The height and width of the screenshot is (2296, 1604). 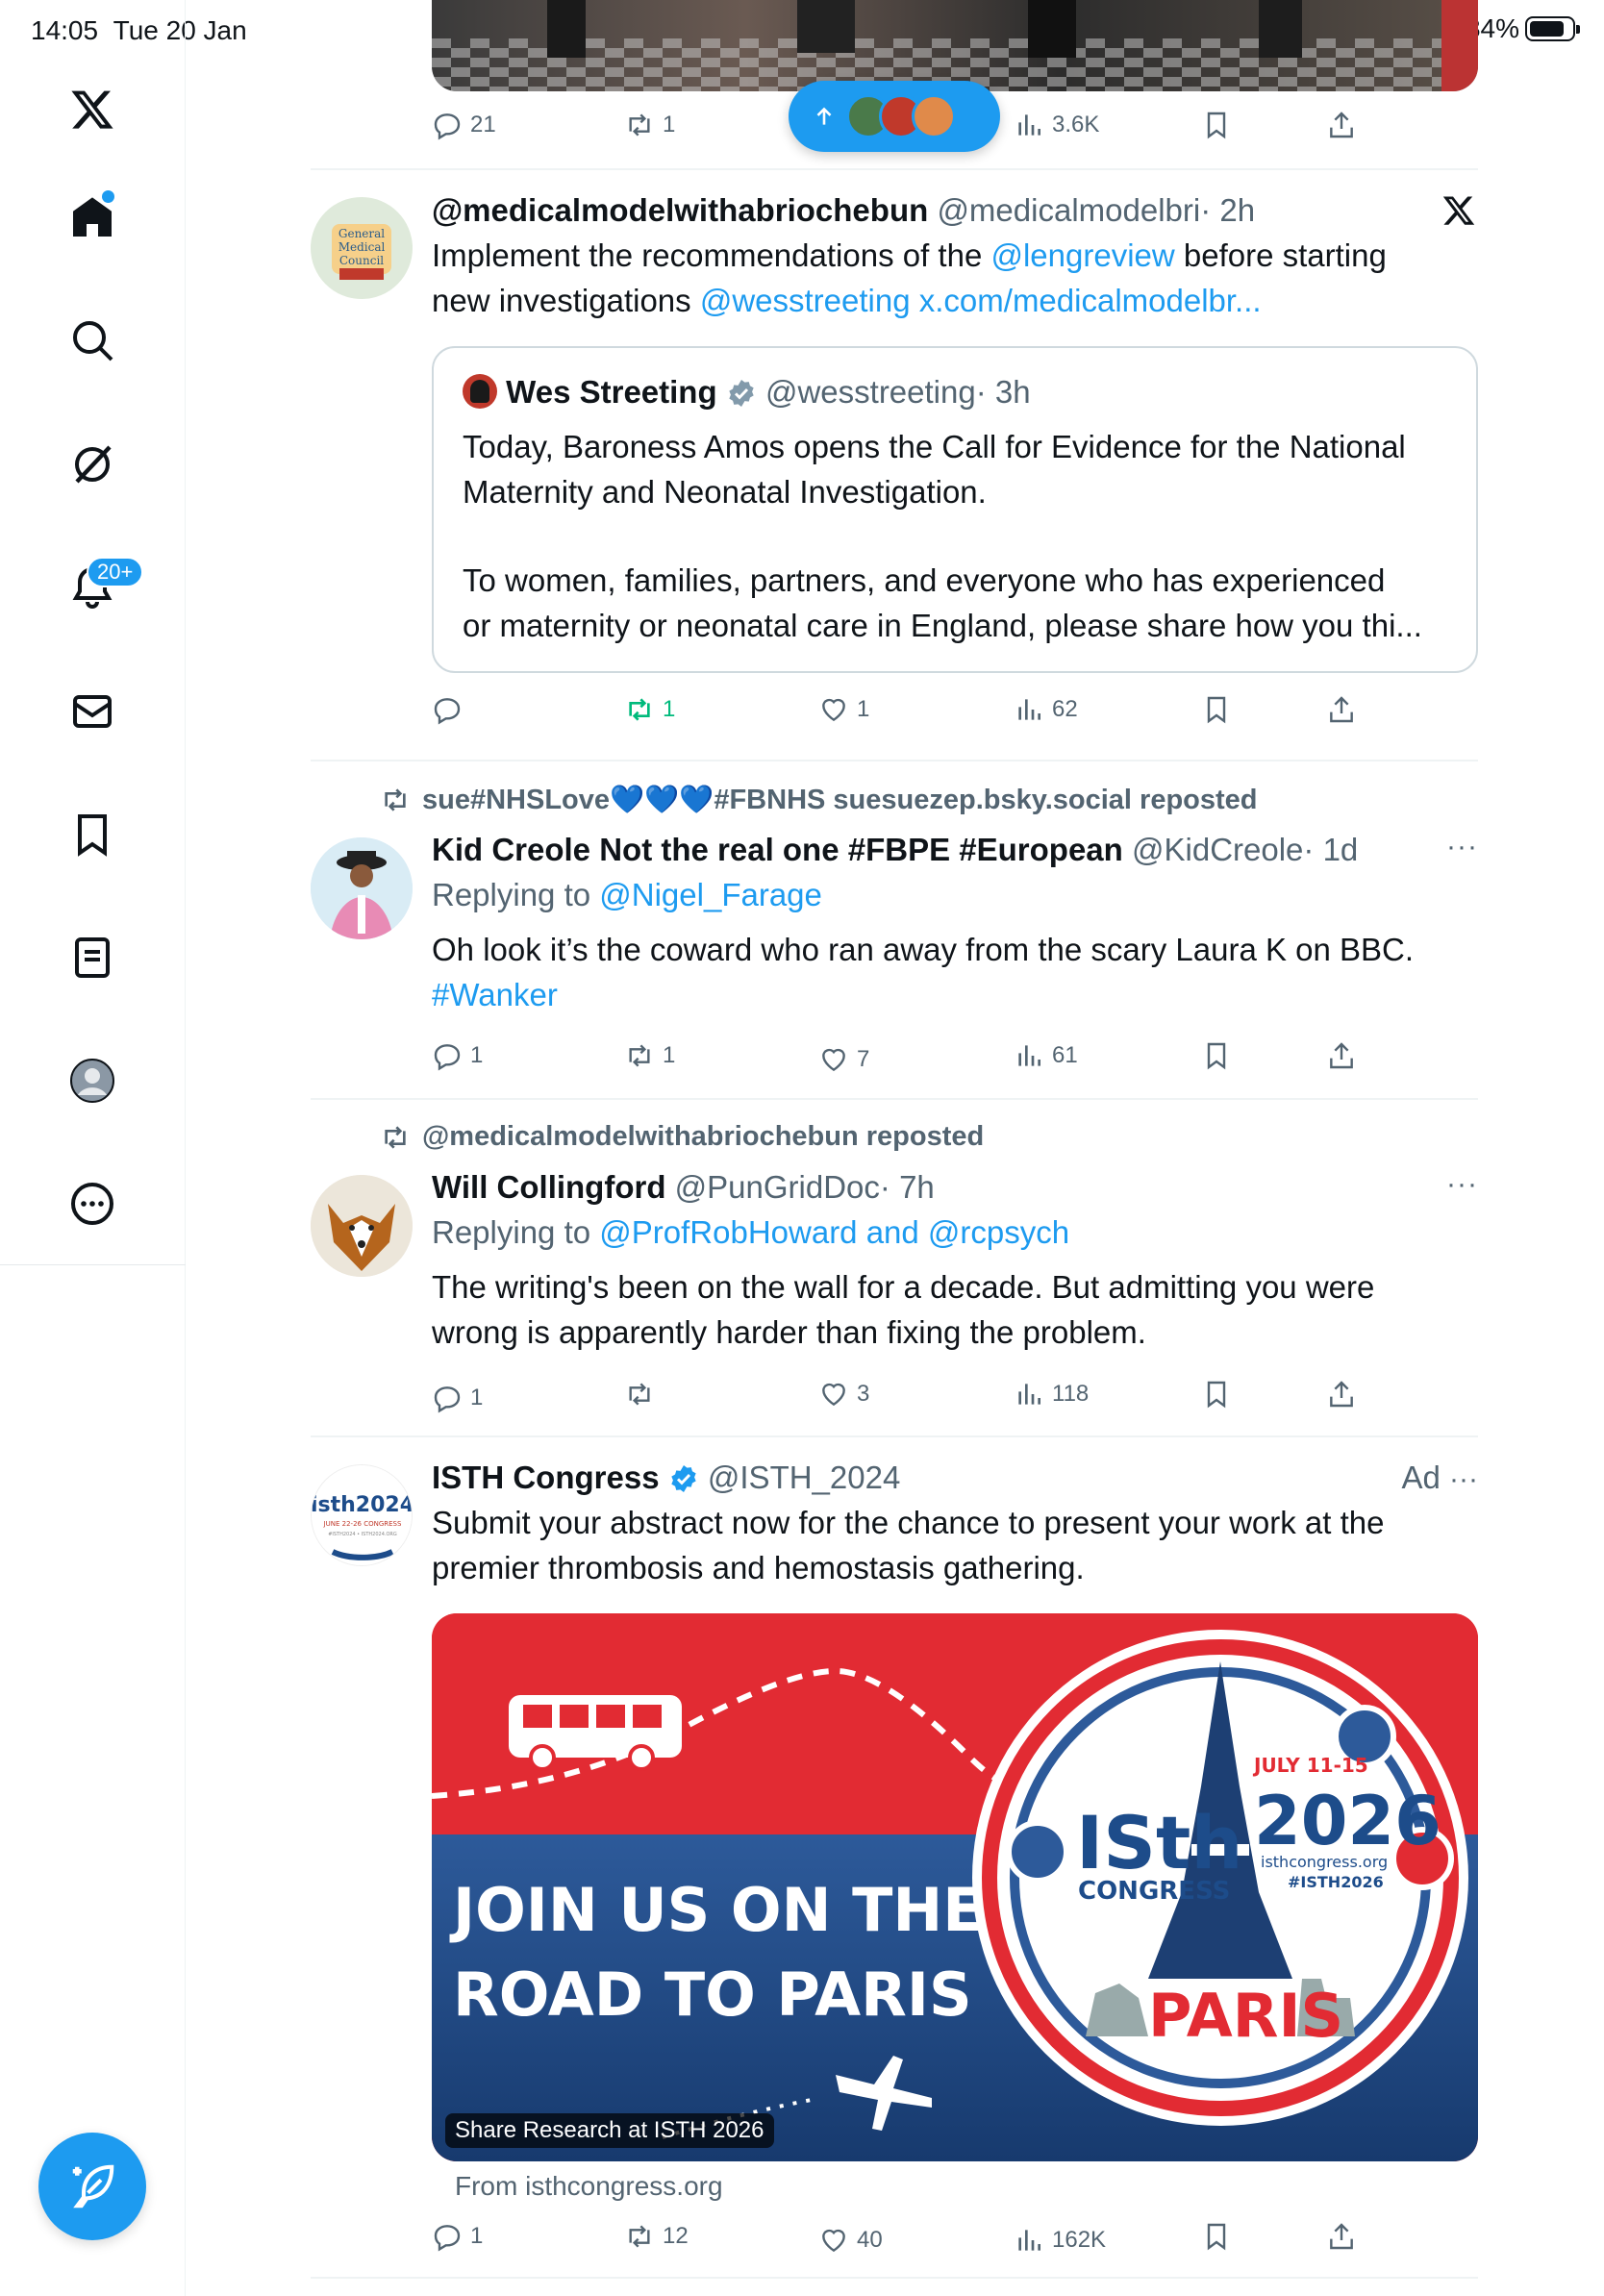 I want to click on display-name: @medicalmodelwithabriochebun, so click(x=680, y=210).